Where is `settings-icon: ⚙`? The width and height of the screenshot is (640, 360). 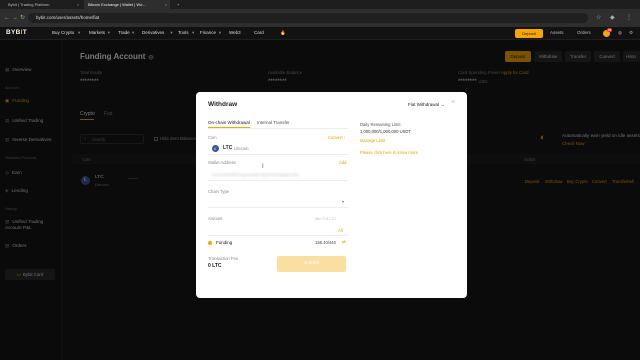
settings-icon: ⚙ is located at coordinates (631, 33).